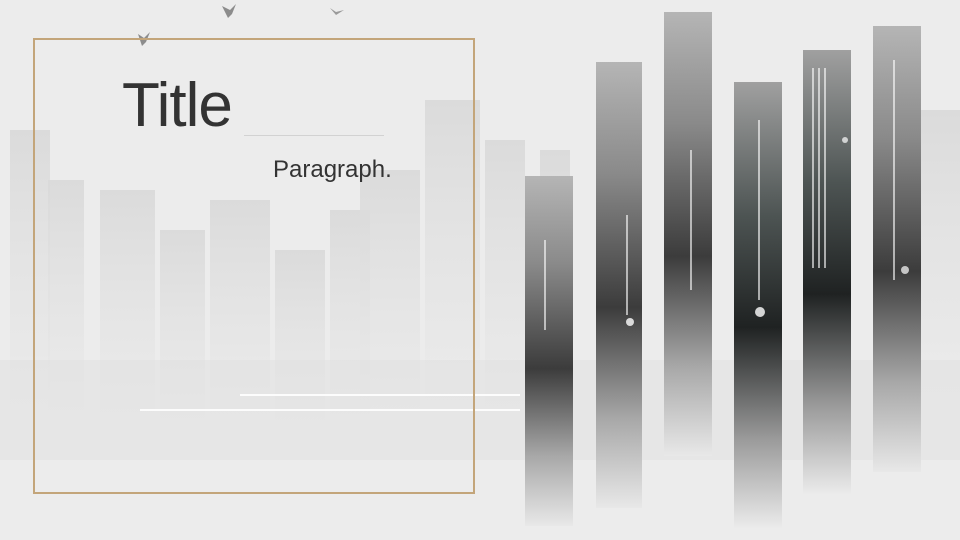 This screenshot has height=540, width=960. I want to click on title-underline, so click(314, 135).